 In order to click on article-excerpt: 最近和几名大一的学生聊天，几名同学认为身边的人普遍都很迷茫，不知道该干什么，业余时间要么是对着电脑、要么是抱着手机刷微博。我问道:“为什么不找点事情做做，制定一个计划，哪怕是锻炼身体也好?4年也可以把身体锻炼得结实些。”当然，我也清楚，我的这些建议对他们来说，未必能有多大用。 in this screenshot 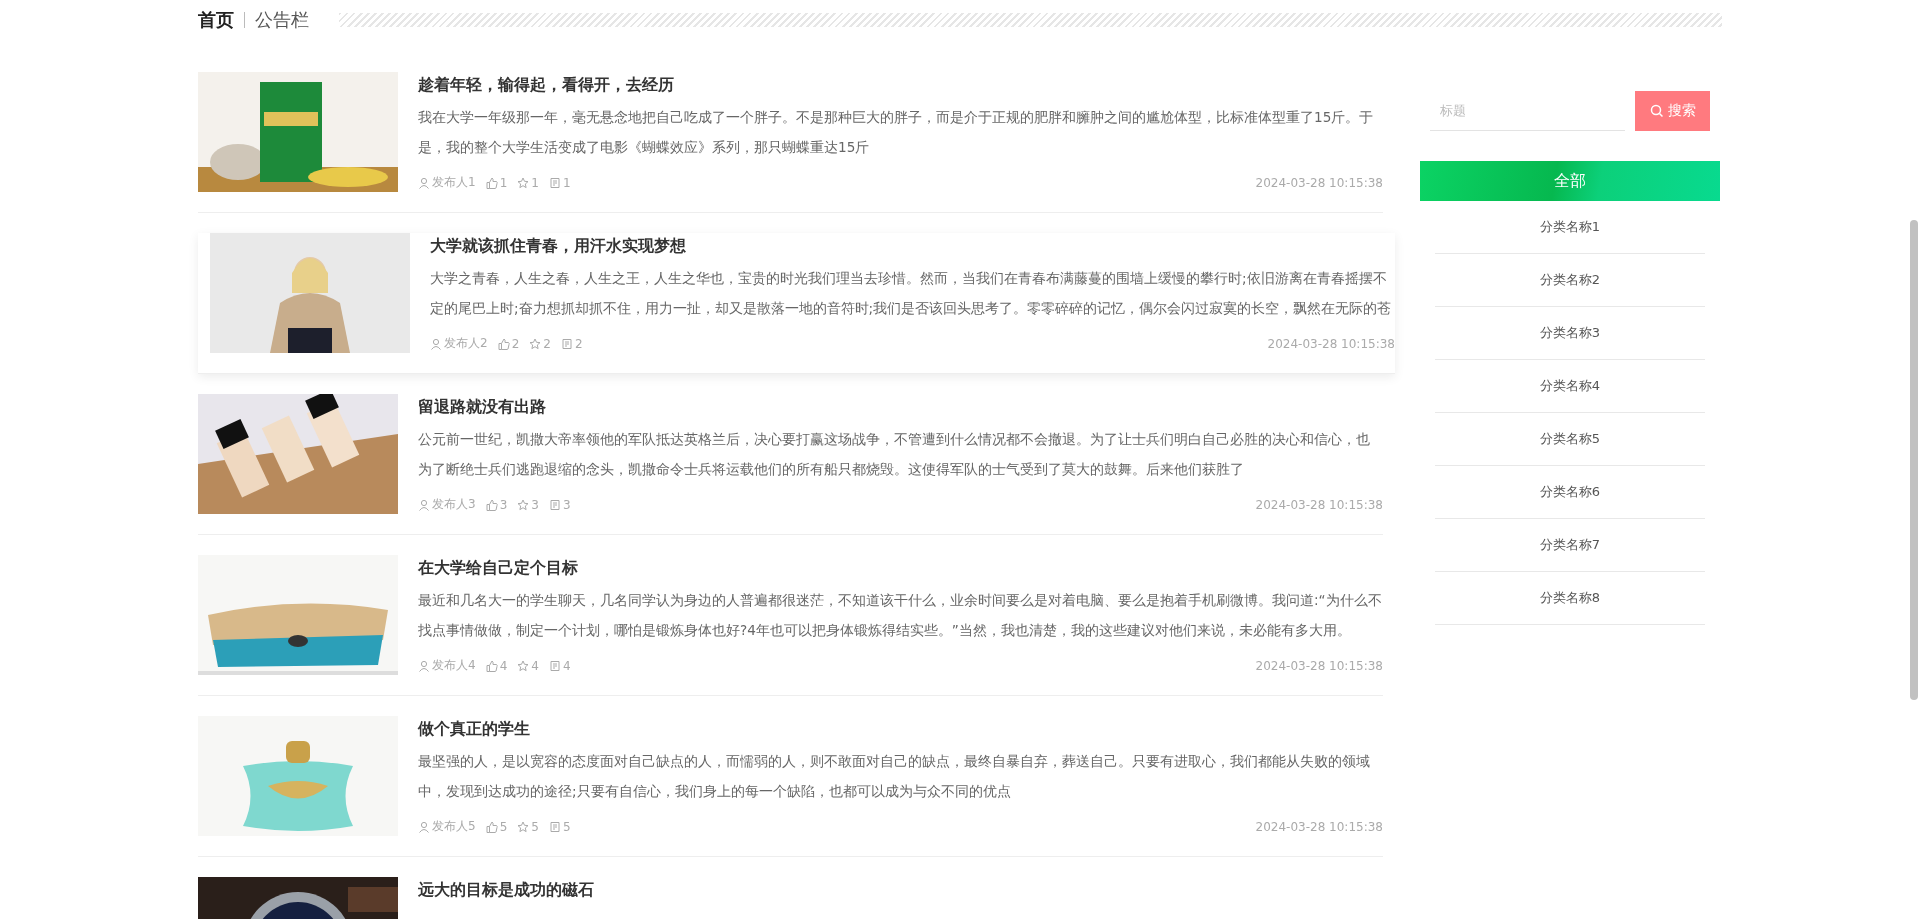, I will do `click(900, 615)`.